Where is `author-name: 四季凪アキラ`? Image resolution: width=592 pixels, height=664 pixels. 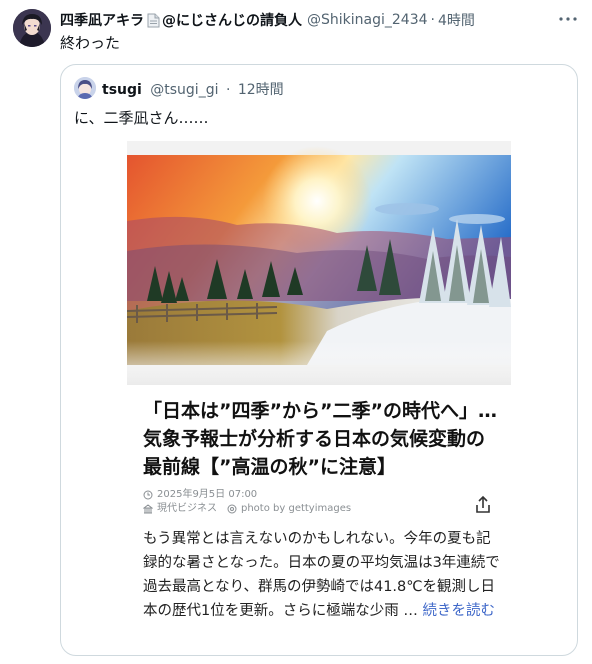 author-name: 四季凪アキラ is located at coordinates (102, 20).